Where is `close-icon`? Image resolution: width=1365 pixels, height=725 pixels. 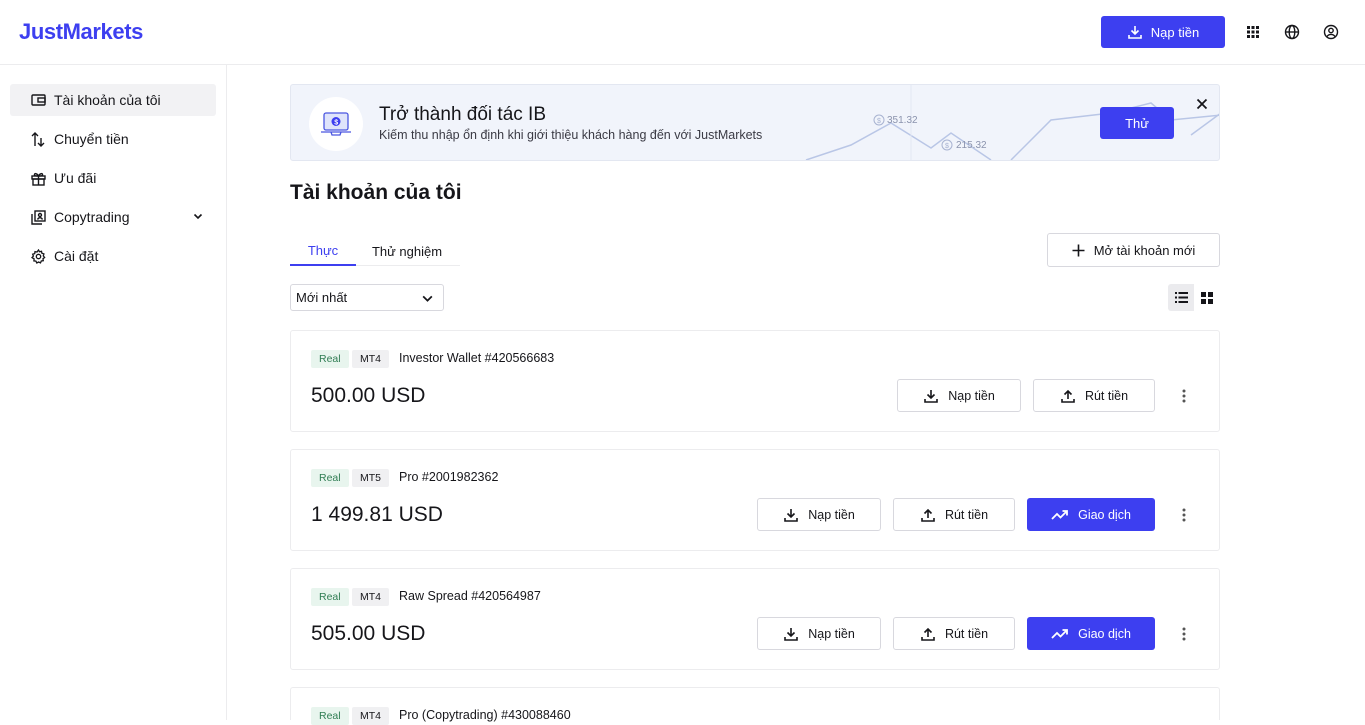
close-icon is located at coordinates (1202, 104).